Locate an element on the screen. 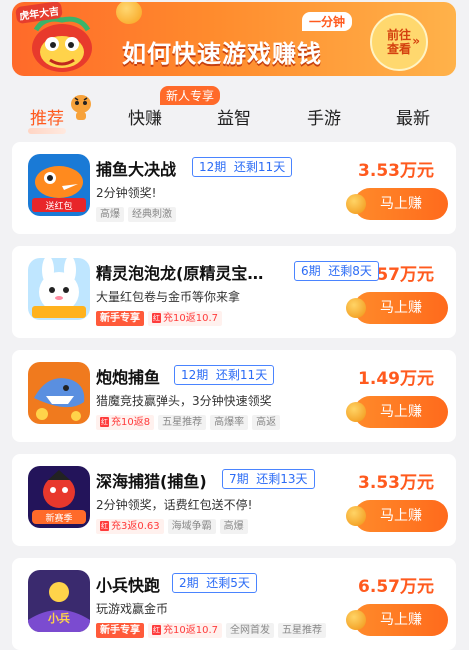  tiger-mascot-icon is located at coordinates (81, 107).